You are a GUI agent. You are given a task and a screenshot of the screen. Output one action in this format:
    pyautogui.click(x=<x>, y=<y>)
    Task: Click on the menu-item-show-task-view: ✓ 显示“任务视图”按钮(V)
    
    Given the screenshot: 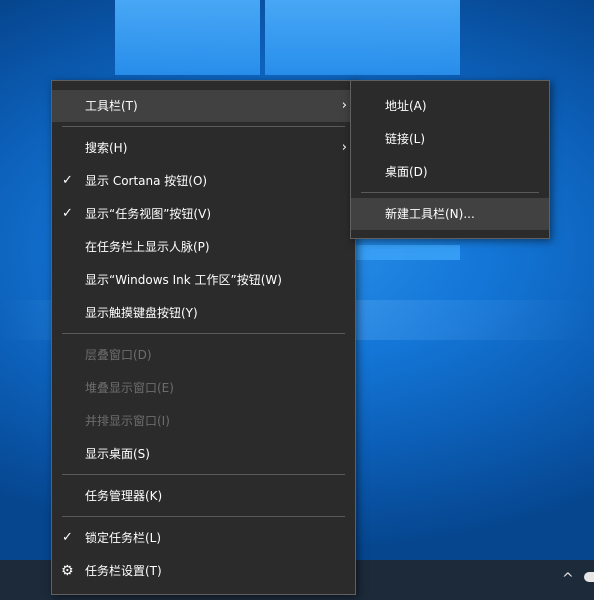 What is the action you would take?
    pyautogui.click(x=203, y=214)
    